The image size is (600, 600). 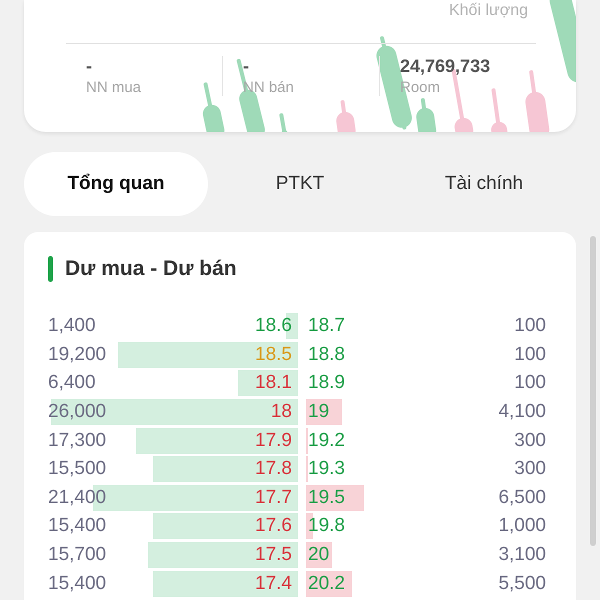 What do you see at coordinates (522, 526) in the screenshot?
I see `ask-volume: 1,000` at bounding box center [522, 526].